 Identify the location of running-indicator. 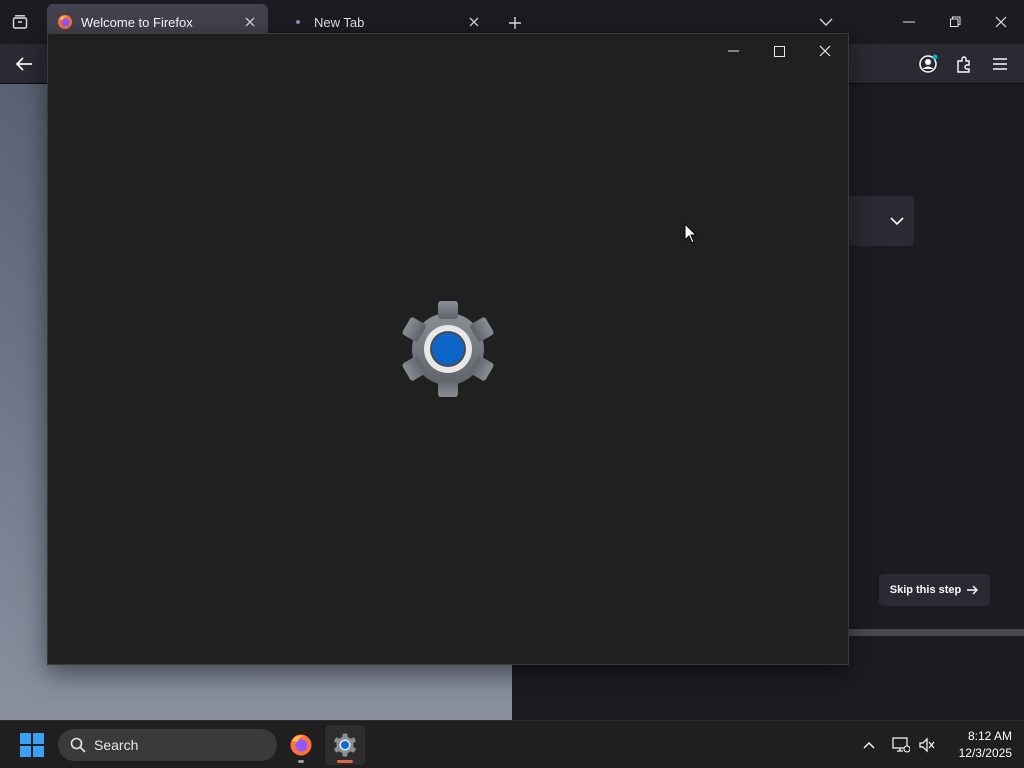
(301, 761).